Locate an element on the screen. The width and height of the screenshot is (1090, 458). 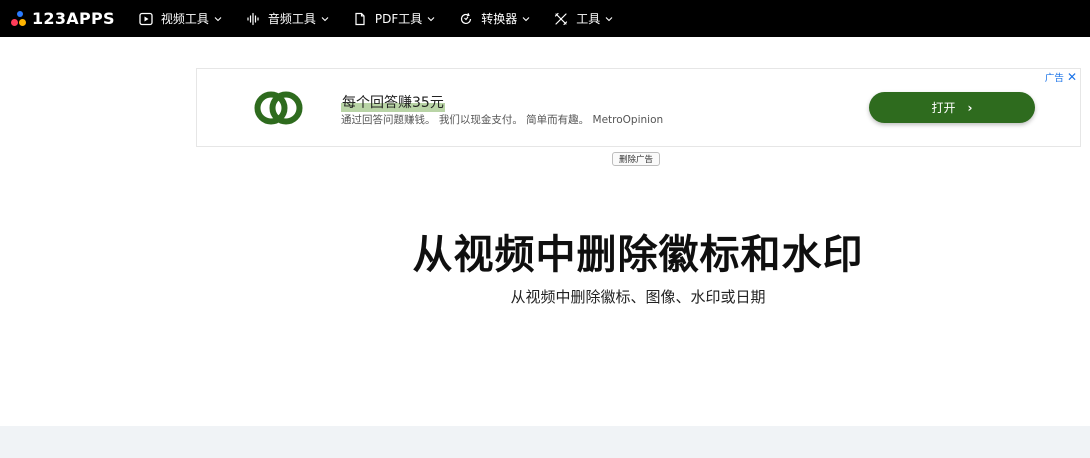
nav-item-converter: 转换器 is located at coordinates (494, 18).